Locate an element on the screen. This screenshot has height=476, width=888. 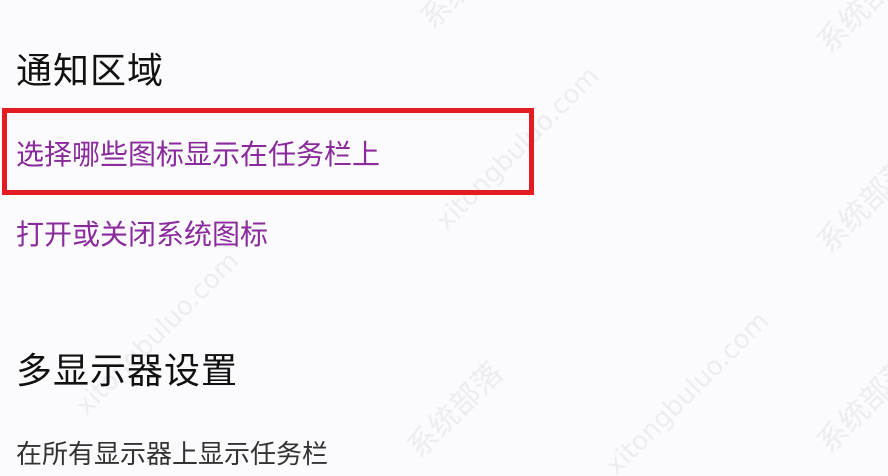
choose-taskbar-icons-link: 选择哪些图标显示在任务栏上 is located at coordinates (198, 153).